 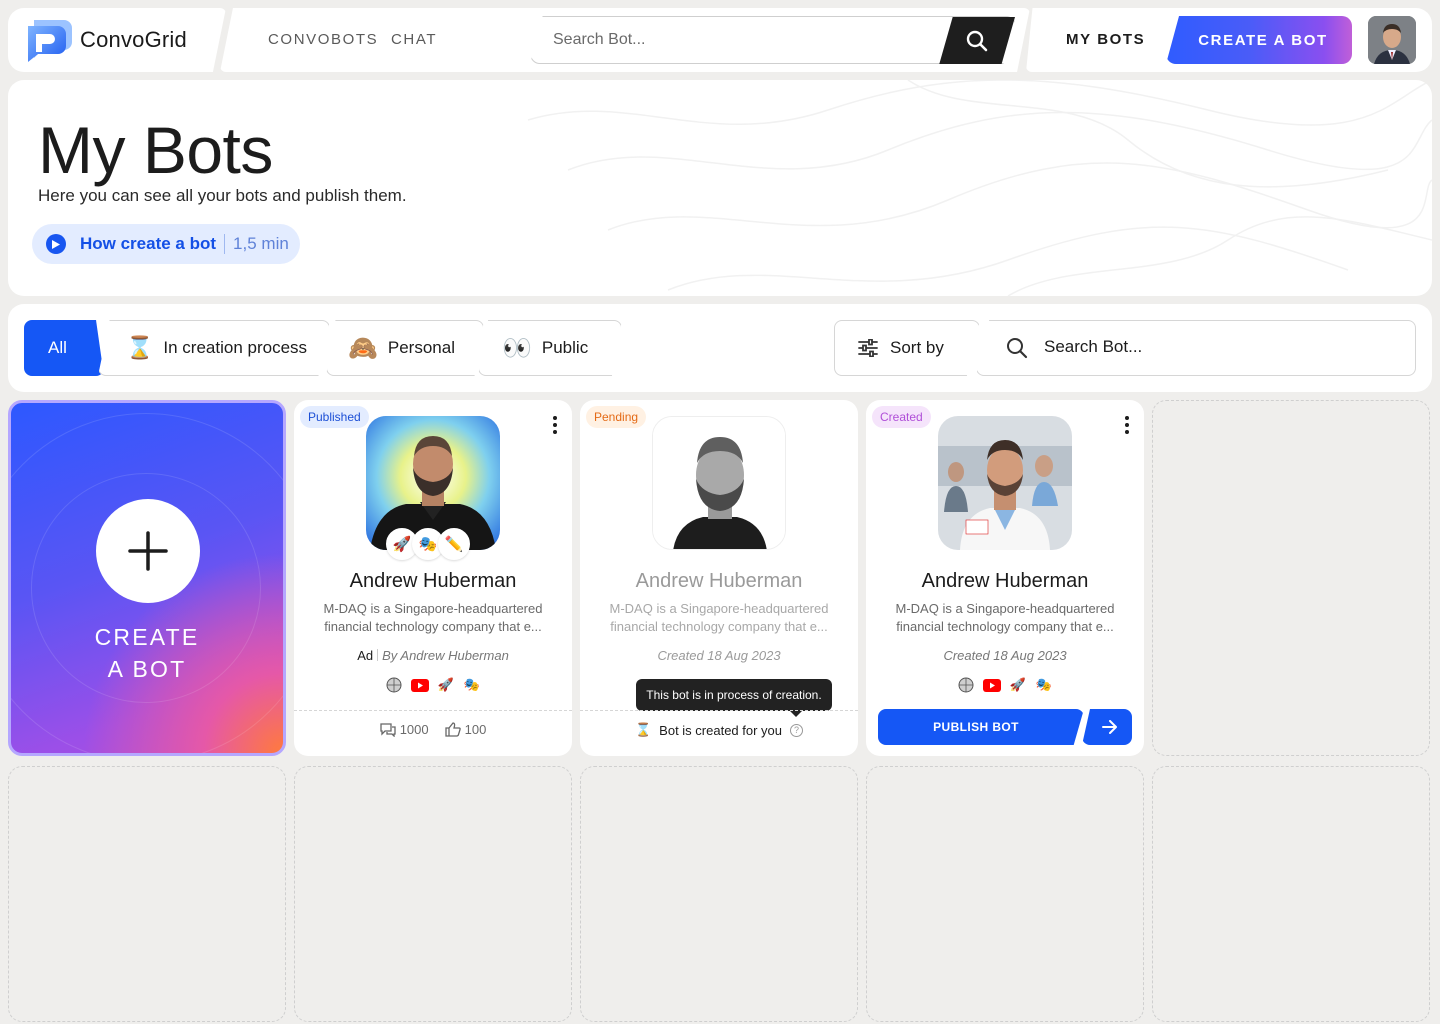 What do you see at coordinates (734, 698) in the screenshot?
I see `tooltip: This bot is in process of creation.` at bounding box center [734, 698].